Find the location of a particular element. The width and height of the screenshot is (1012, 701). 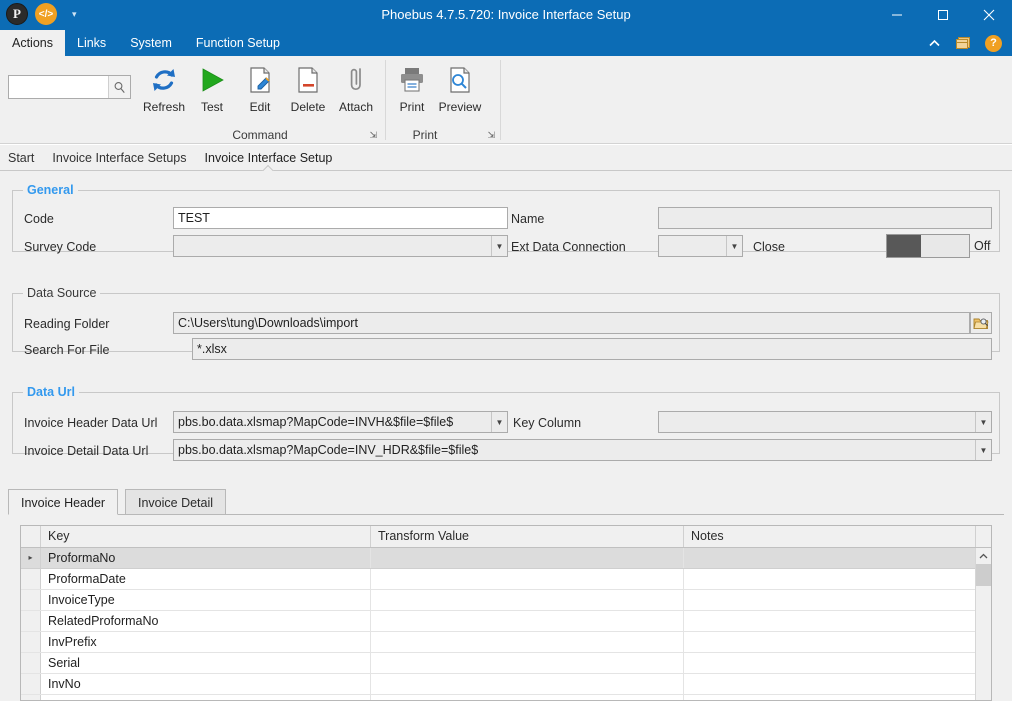

minimize-icon is located at coordinates (897, 15).